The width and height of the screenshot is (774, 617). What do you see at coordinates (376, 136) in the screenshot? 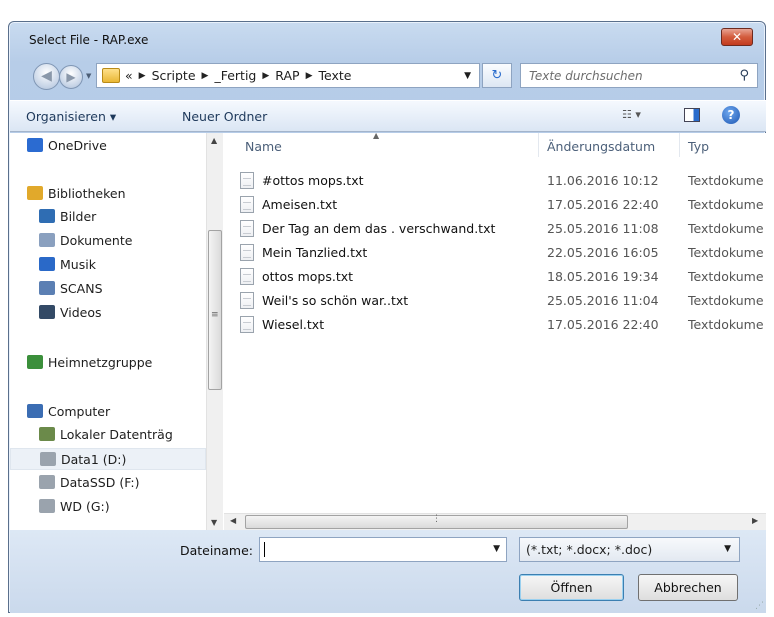
I see `sort-ascending-icon: ▲` at bounding box center [376, 136].